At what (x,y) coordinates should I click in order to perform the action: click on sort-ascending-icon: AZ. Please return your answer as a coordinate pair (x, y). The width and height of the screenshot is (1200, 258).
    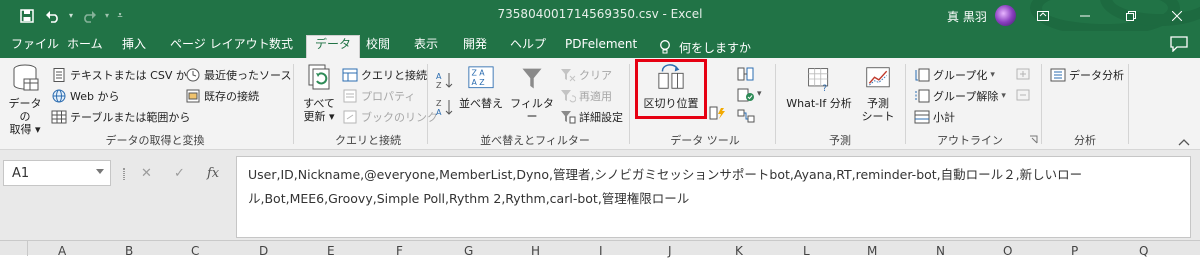
    Looking at the image, I should click on (445, 80).